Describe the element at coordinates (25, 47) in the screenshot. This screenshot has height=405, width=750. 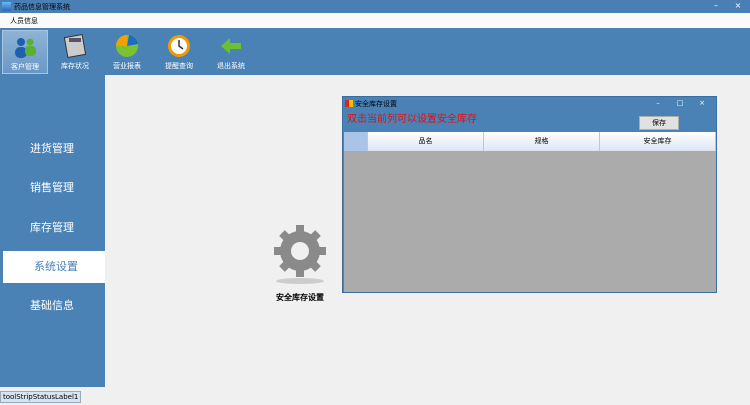
I see `users-icon` at that location.